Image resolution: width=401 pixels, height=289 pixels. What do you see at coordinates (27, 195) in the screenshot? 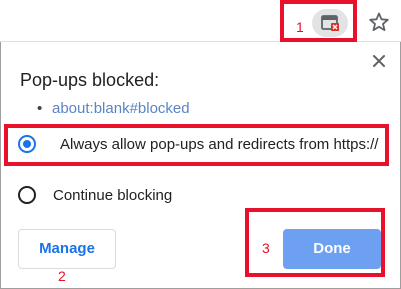
I see `continue-blocking-radio` at bounding box center [27, 195].